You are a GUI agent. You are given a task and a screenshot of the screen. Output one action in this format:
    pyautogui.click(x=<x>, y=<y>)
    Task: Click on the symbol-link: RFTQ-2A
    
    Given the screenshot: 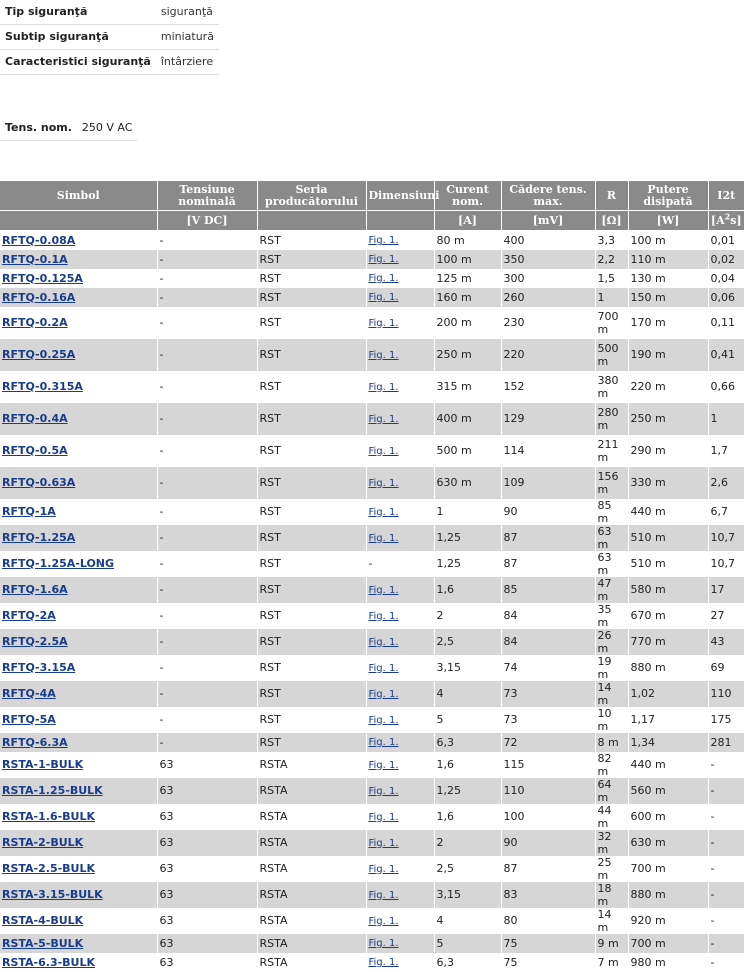 What is the action you would take?
    pyautogui.click(x=29, y=615)
    